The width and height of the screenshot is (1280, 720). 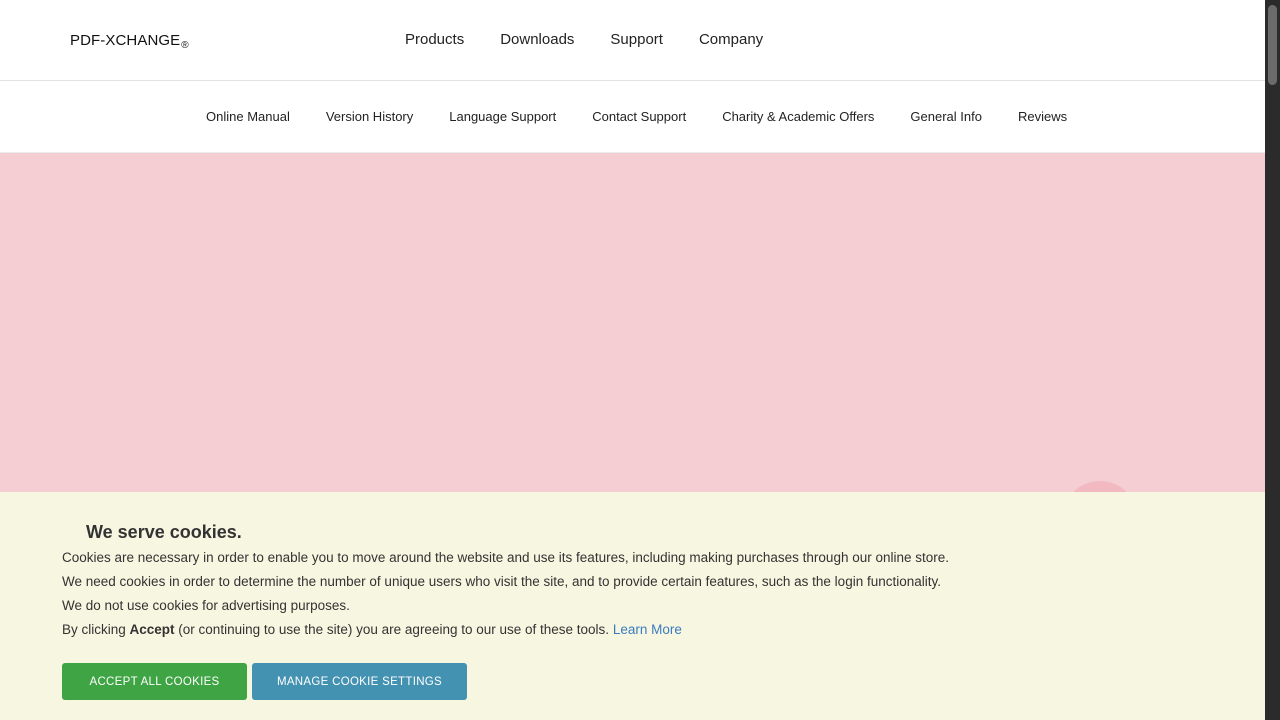 I want to click on consent-prefix: By clicking, so click(x=96, y=629).